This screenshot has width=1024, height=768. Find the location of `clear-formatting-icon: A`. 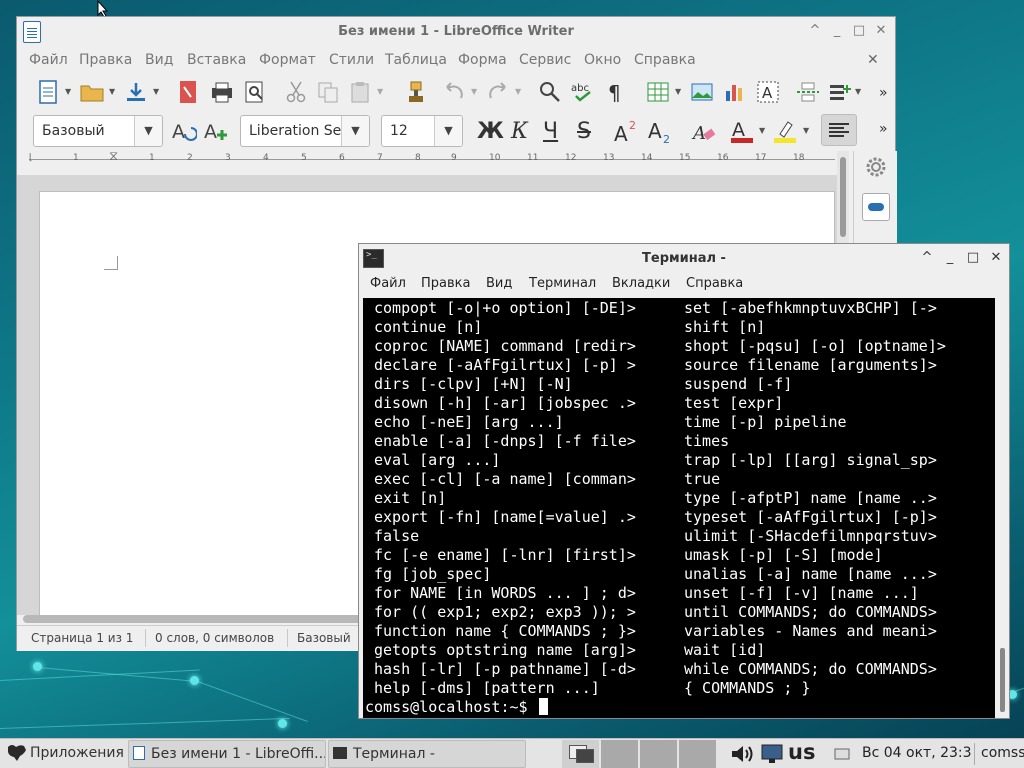

clear-formatting-icon: A is located at coordinates (704, 131).